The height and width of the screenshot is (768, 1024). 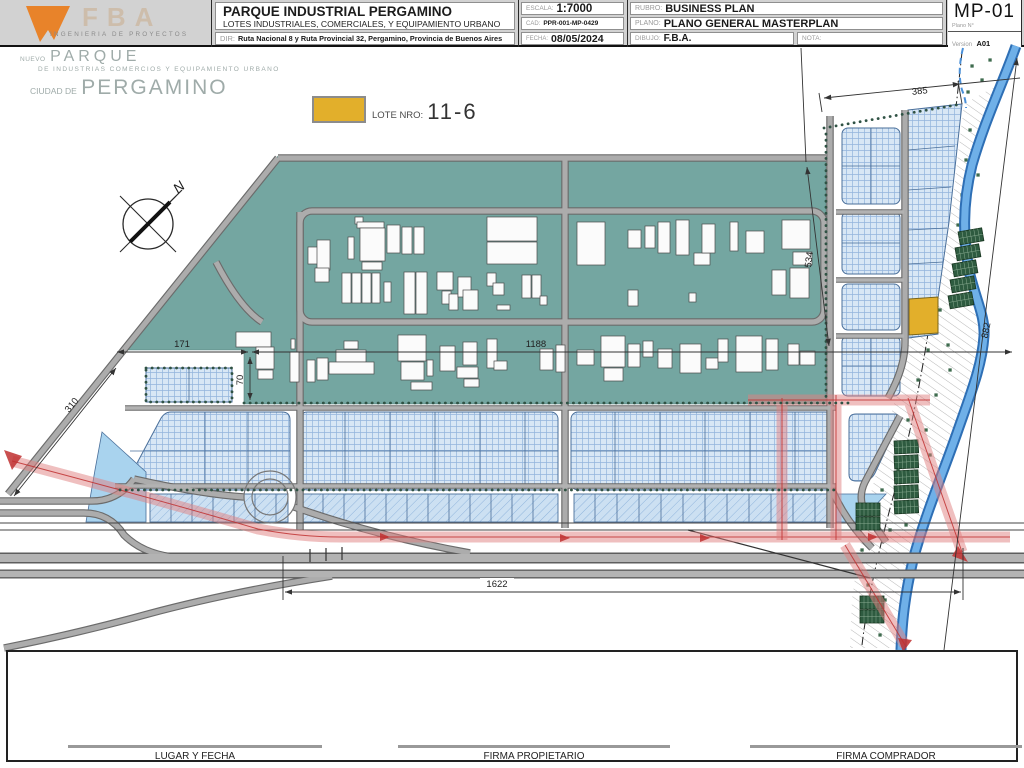 I want to click on dim-70: 70, so click(x=240, y=380).